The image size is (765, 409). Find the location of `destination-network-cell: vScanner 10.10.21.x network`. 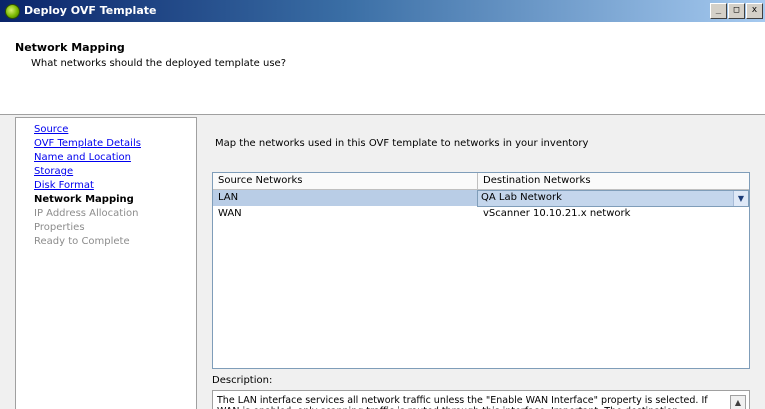

destination-network-cell: vScanner 10.10.21.x network is located at coordinates (557, 213).